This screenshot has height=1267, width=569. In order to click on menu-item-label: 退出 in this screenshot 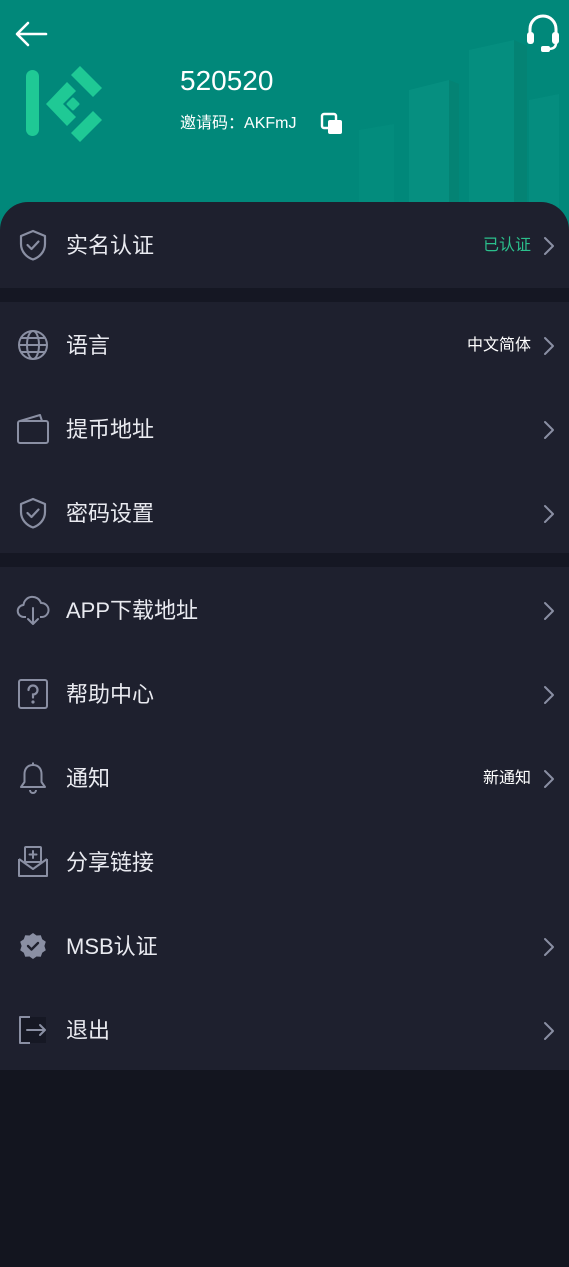, I will do `click(88, 1030)`.